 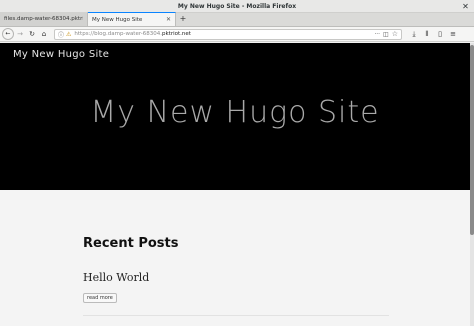 What do you see at coordinates (8, 34) in the screenshot?
I see `back-arrow-icon: ←` at bounding box center [8, 34].